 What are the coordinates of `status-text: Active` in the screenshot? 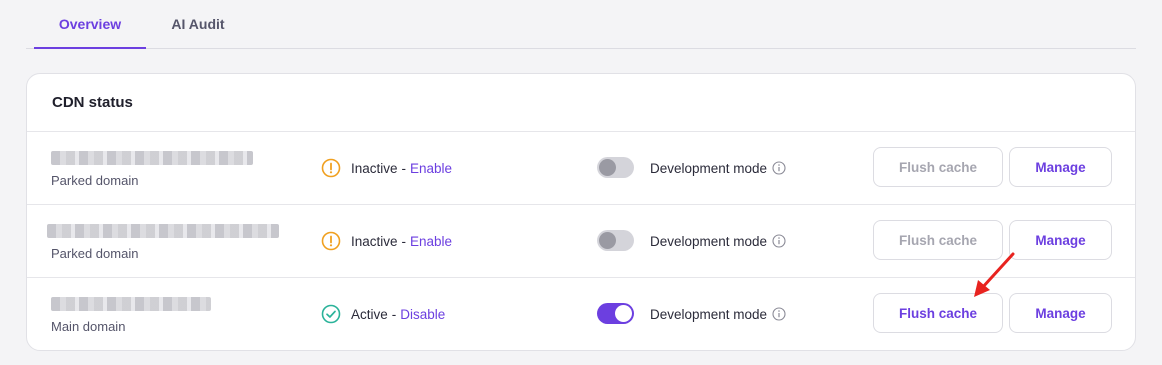 It's located at (369, 314).